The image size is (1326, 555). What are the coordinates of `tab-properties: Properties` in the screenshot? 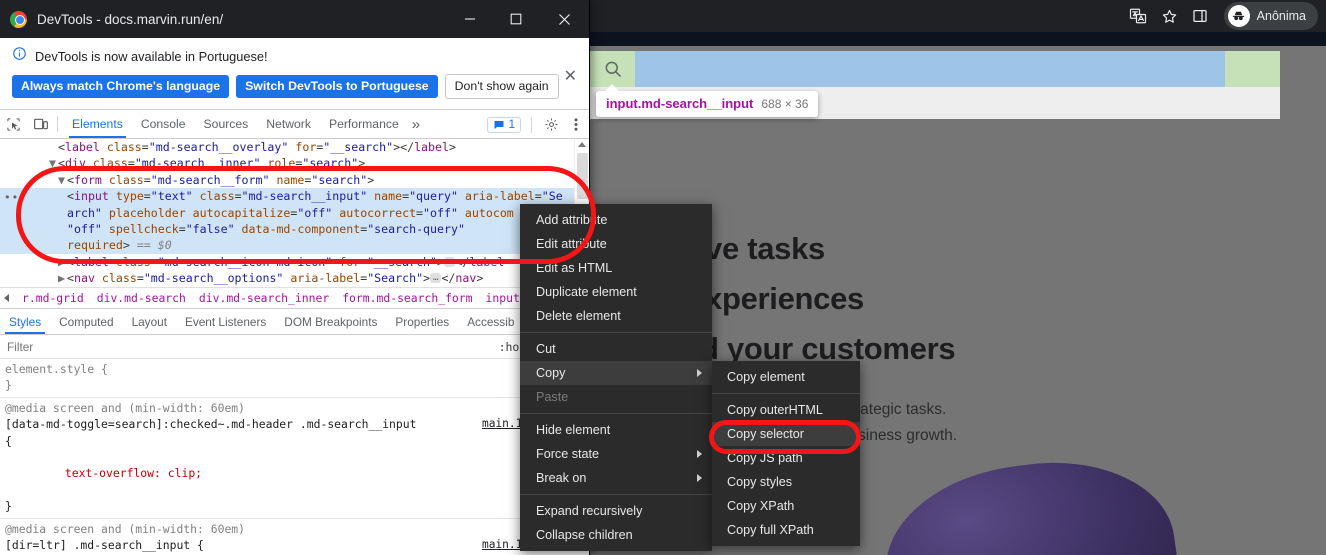 It's located at (422, 321).